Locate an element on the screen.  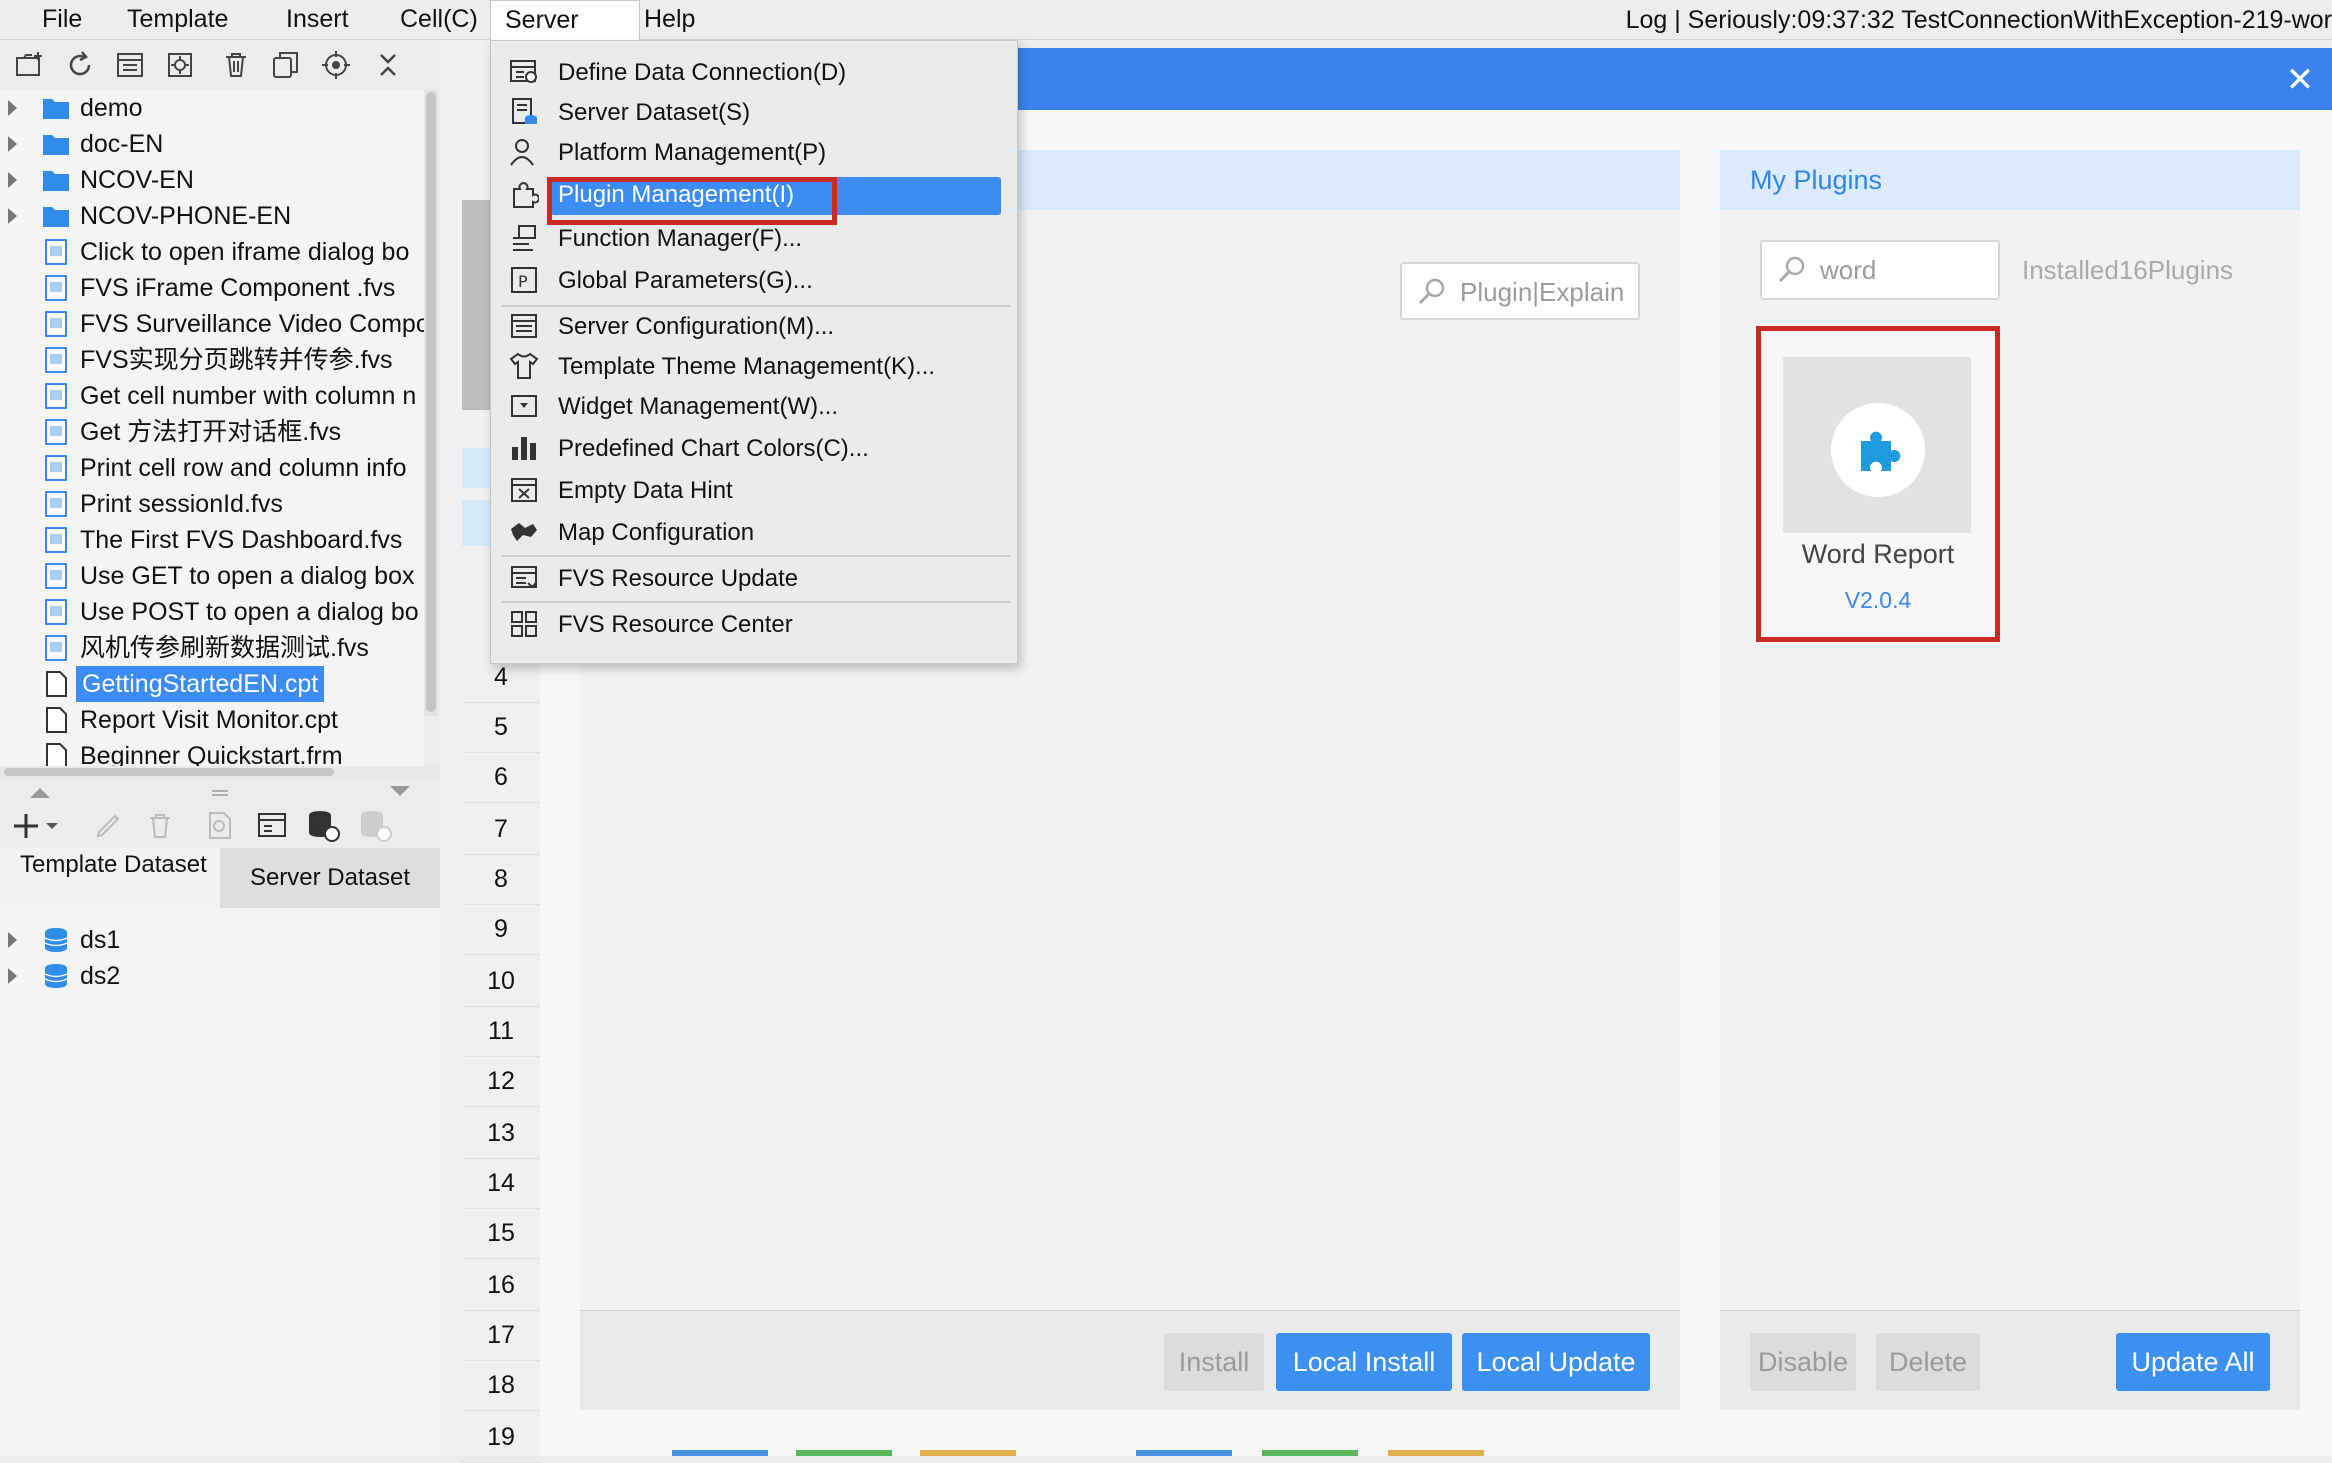
row-number: 14 is located at coordinates (501, 1183).